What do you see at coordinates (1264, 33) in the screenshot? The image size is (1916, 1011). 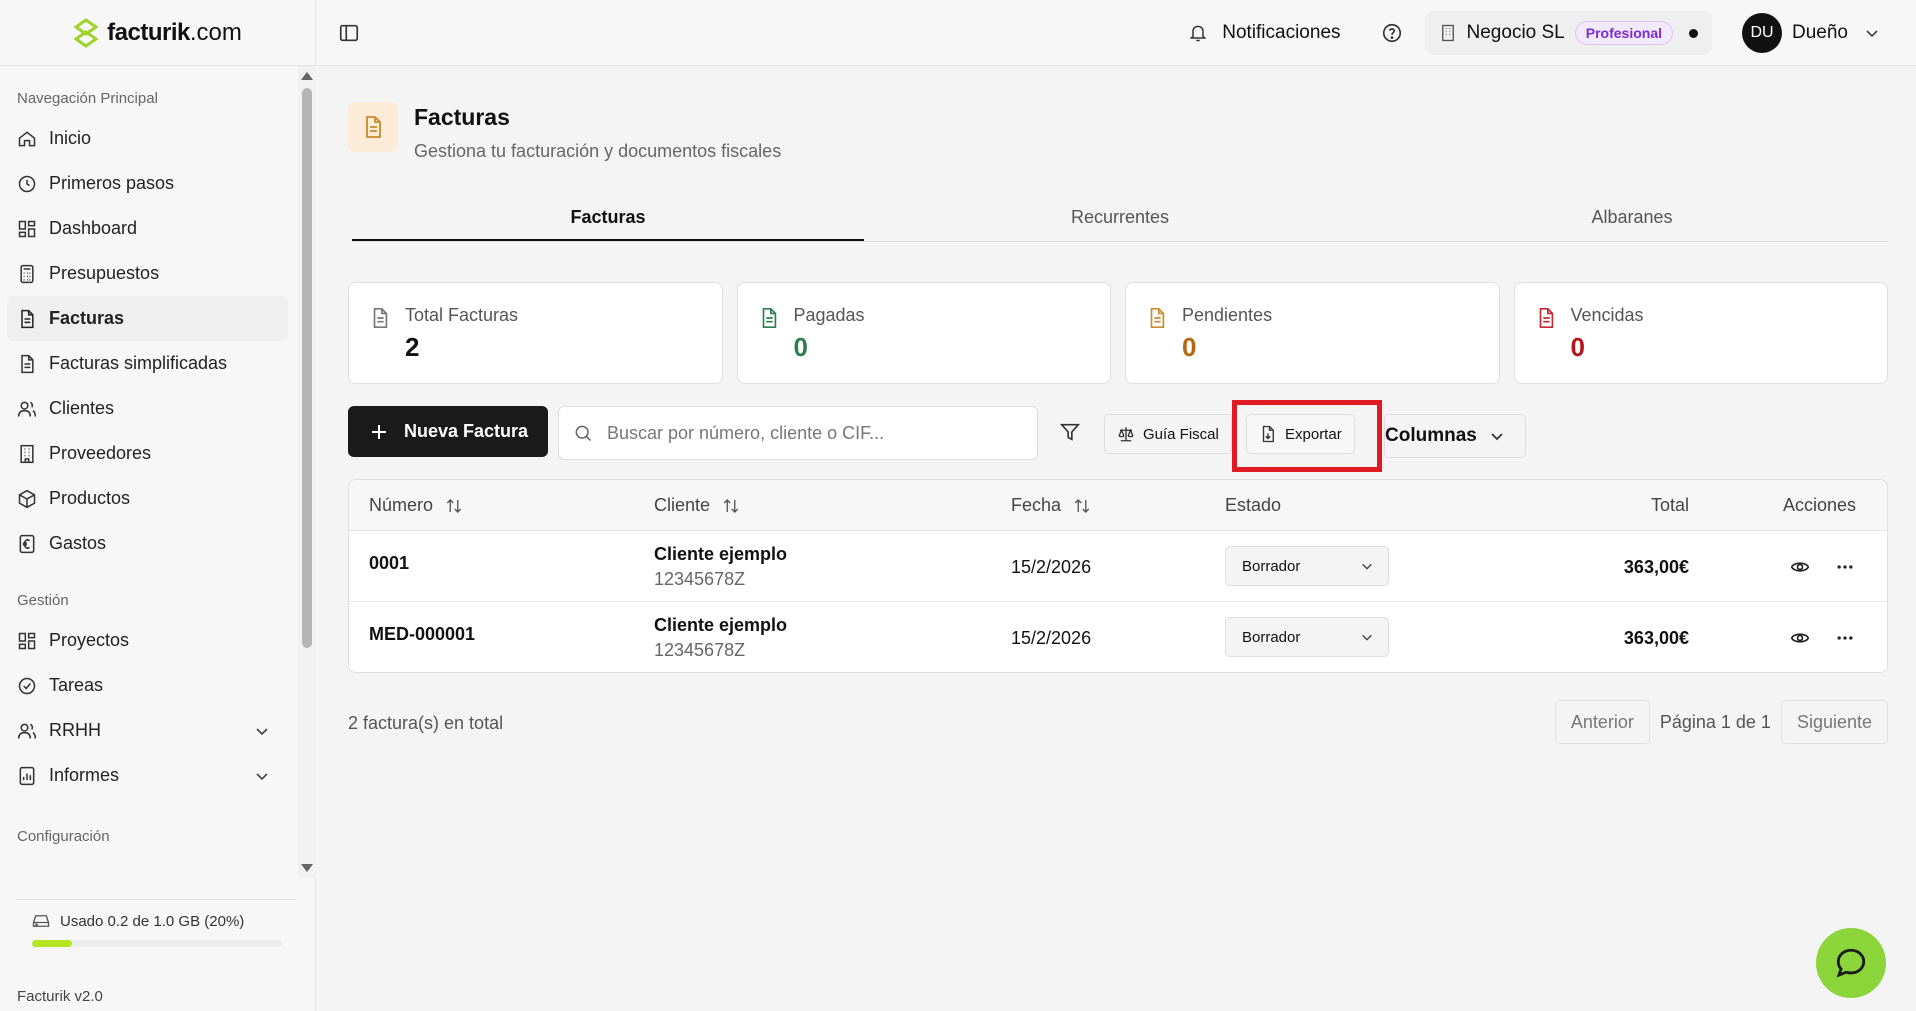 I see `notifications-button: Notificaciones` at bounding box center [1264, 33].